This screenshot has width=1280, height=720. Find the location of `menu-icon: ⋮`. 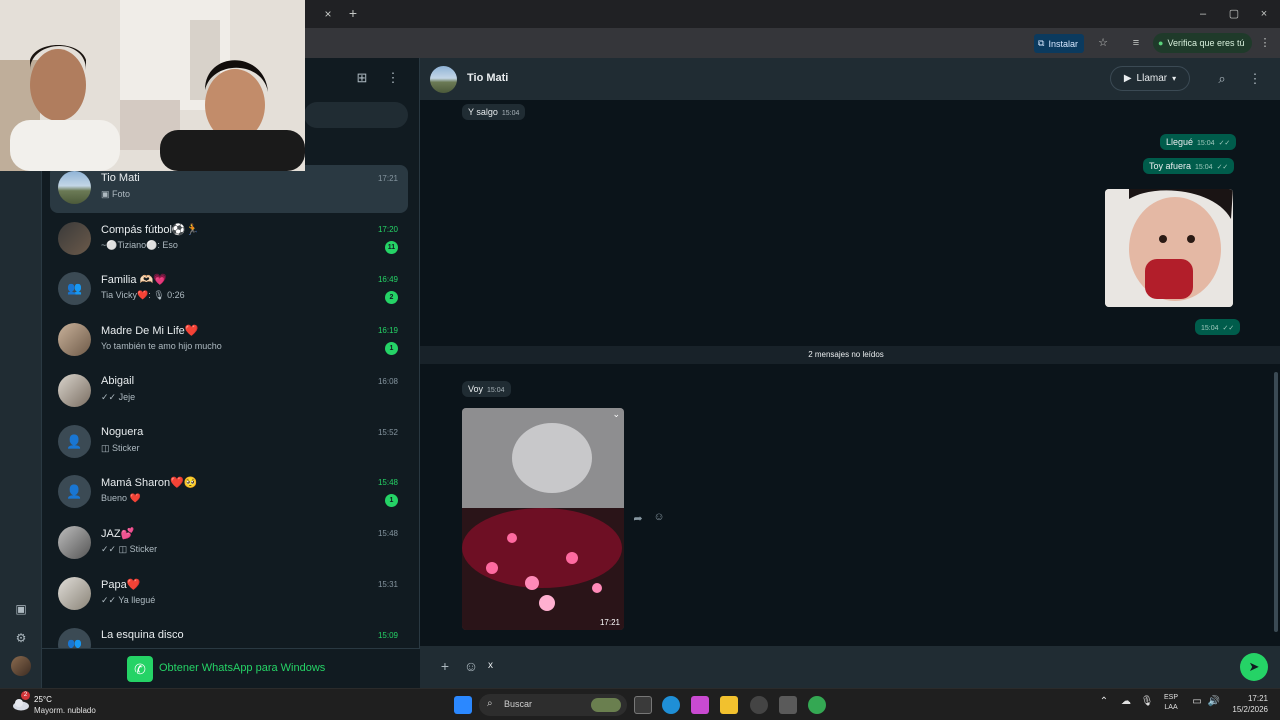

menu-icon: ⋮ is located at coordinates (393, 78).